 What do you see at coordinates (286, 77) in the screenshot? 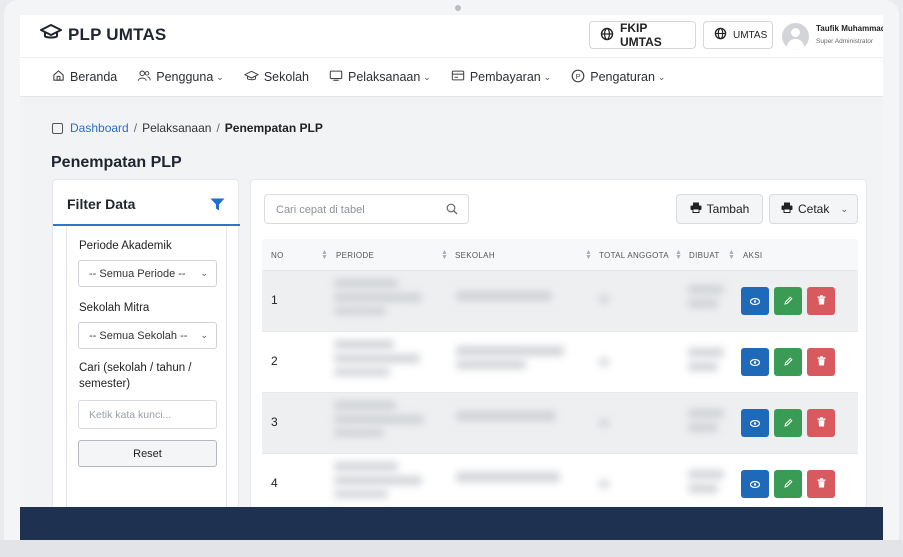
I see `nav-label: Sekolah` at bounding box center [286, 77].